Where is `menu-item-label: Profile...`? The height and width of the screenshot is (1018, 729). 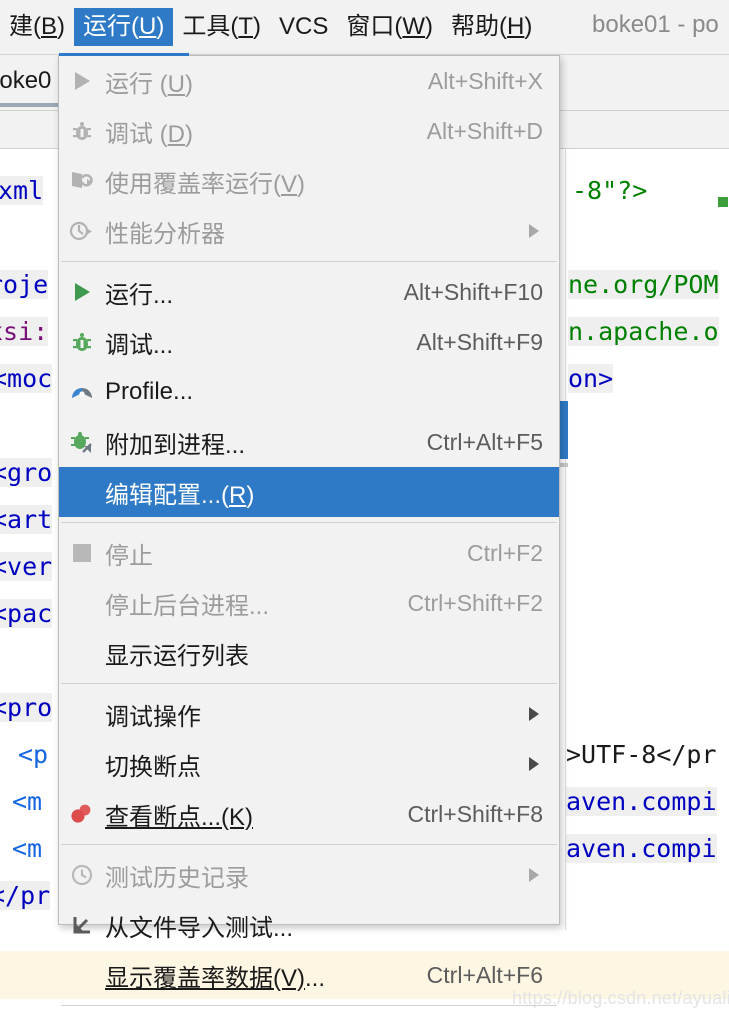
menu-item-label: Profile... is located at coordinates (149, 391).